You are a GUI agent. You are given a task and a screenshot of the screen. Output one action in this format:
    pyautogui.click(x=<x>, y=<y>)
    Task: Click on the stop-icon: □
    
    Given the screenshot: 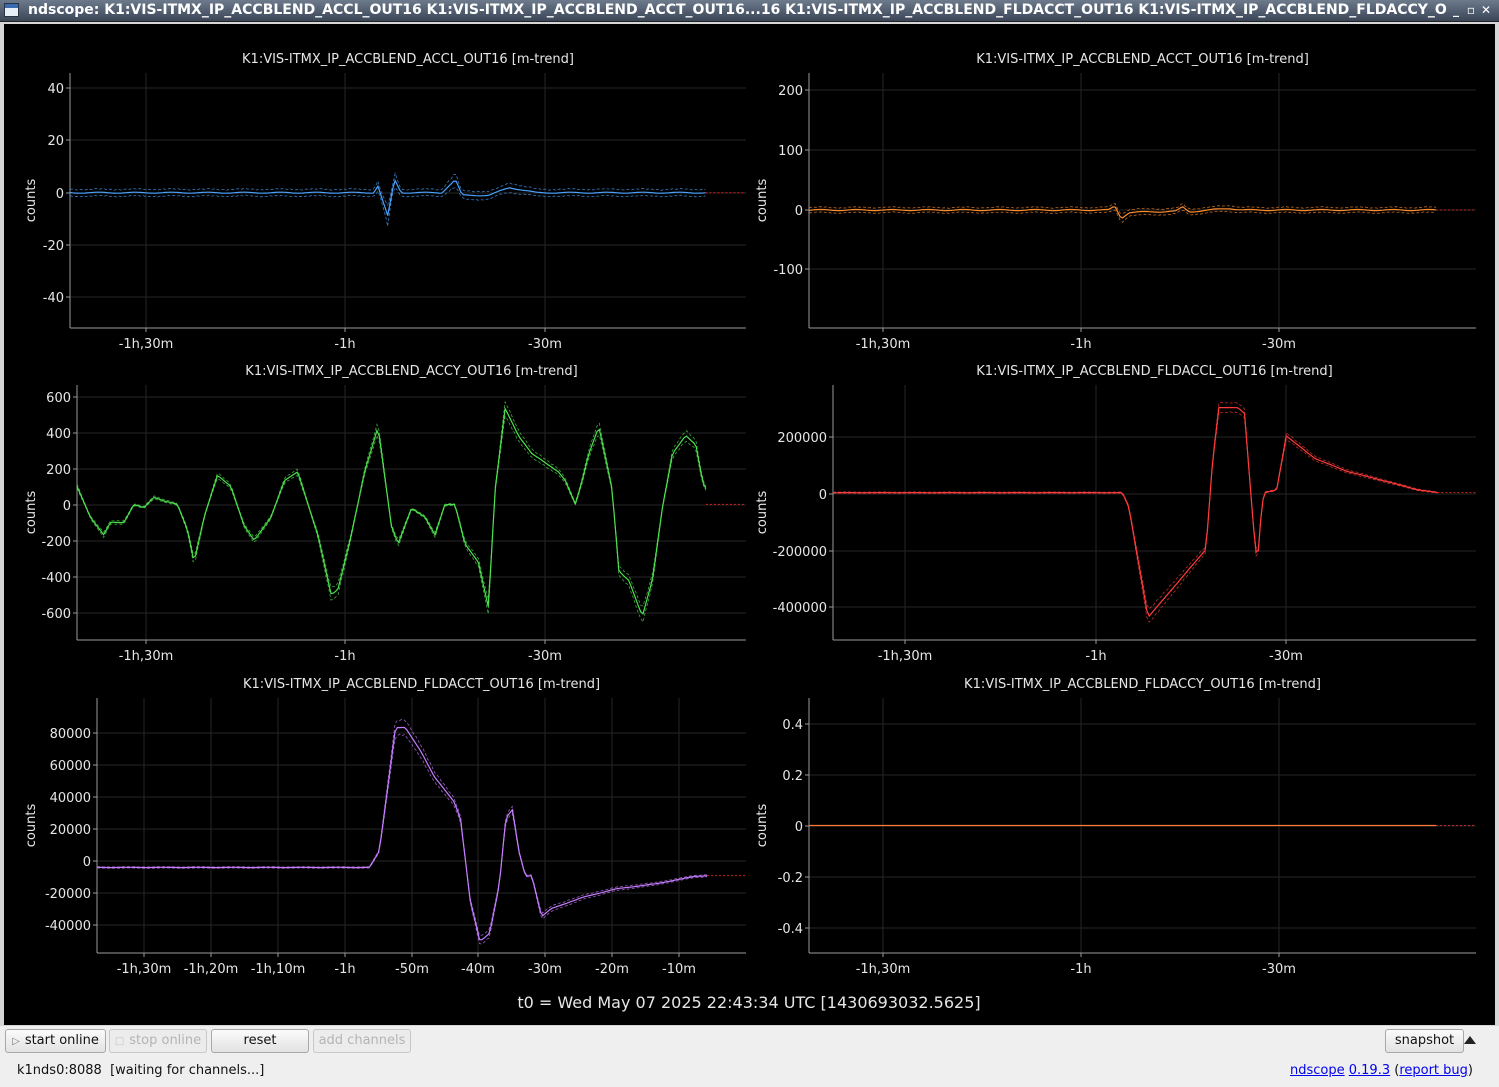 What is the action you would take?
    pyautogui.click(x=119, y=1041)
    